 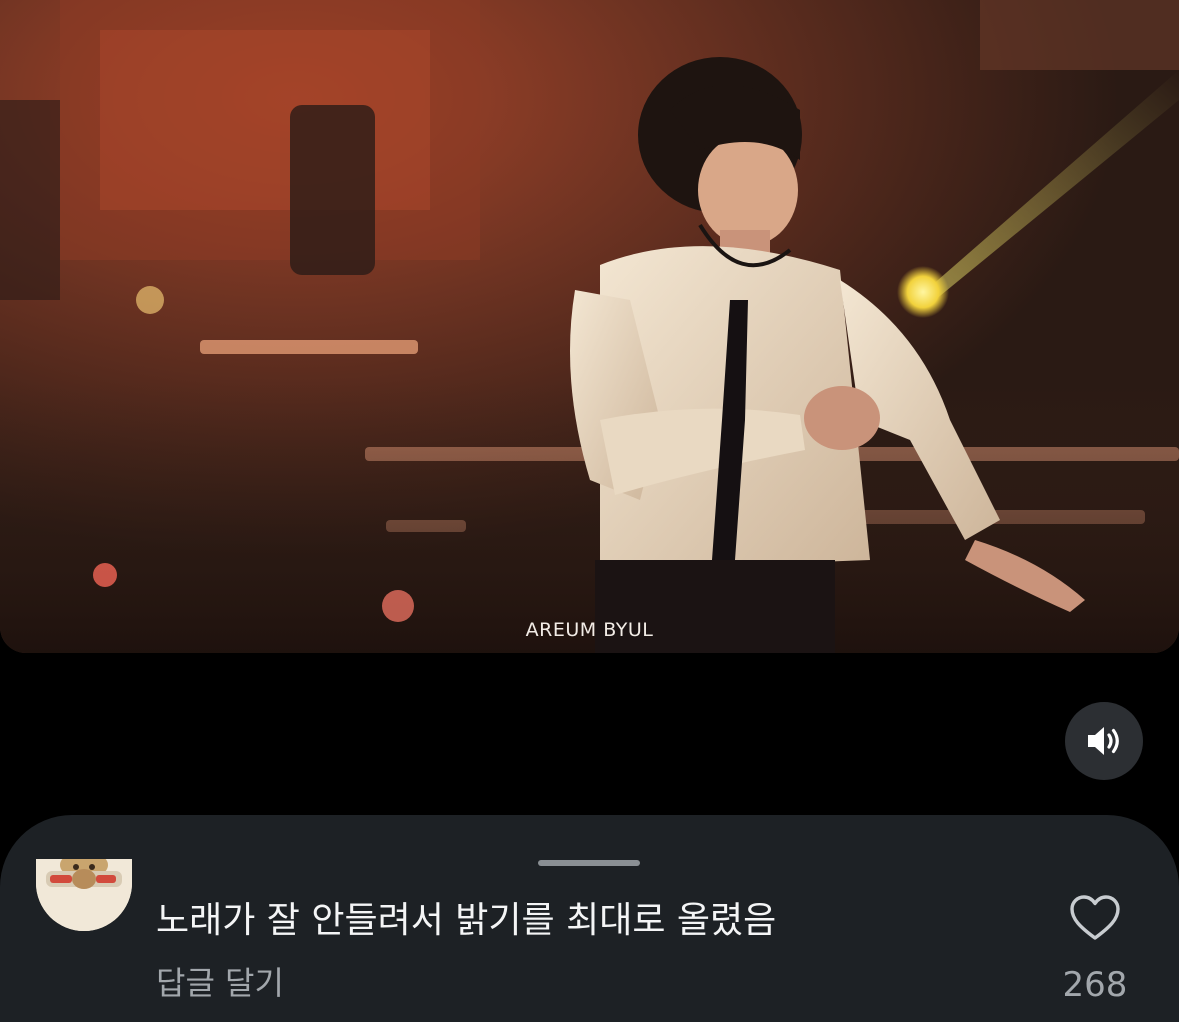 What do you see at coordinates (466, 920) in the screenshot?
I see `comment-text: 노래가 잘 안들려서 밝기를 최대로 올렸음` at bounding box center [466, 920].